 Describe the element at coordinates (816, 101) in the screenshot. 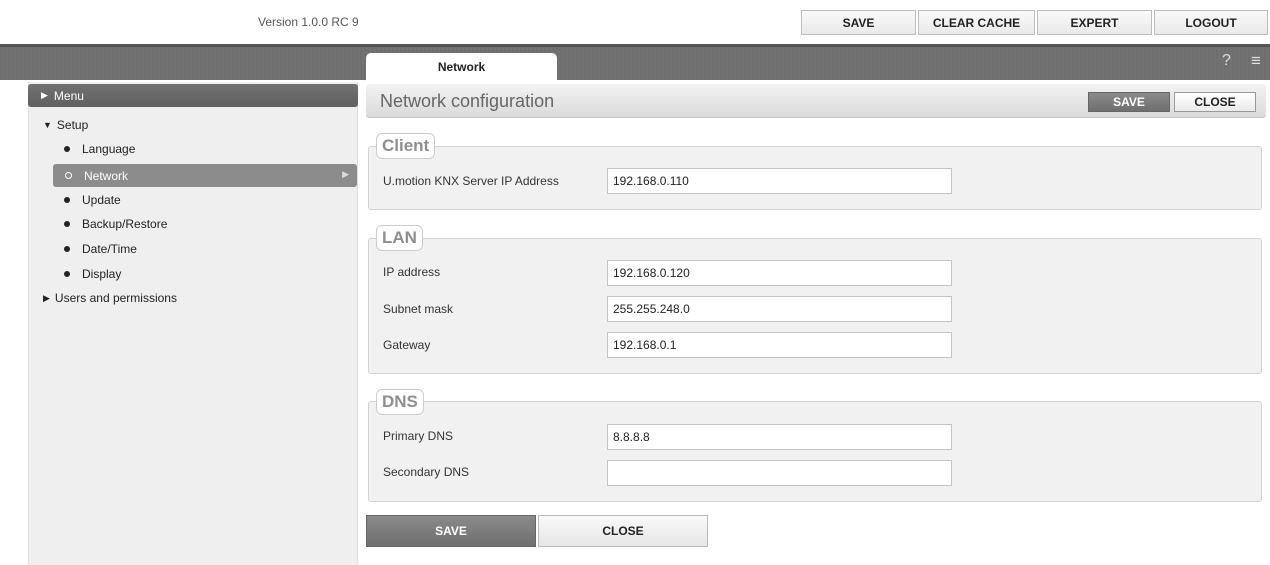

I see `content-header: Network configuration SAVE CLOSE` at that location.